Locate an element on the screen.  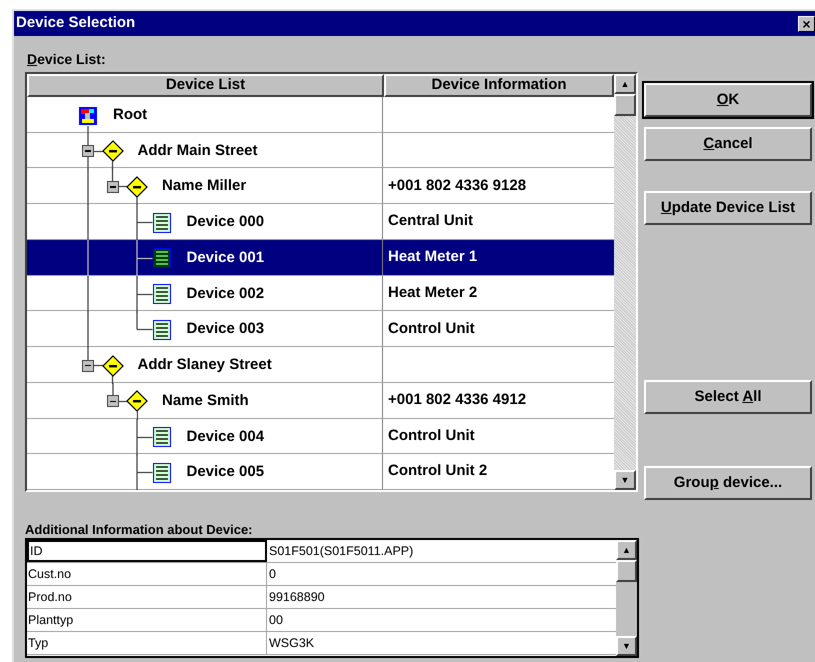
property-name-cell: Prod.no is located at coordinates (147, 597).